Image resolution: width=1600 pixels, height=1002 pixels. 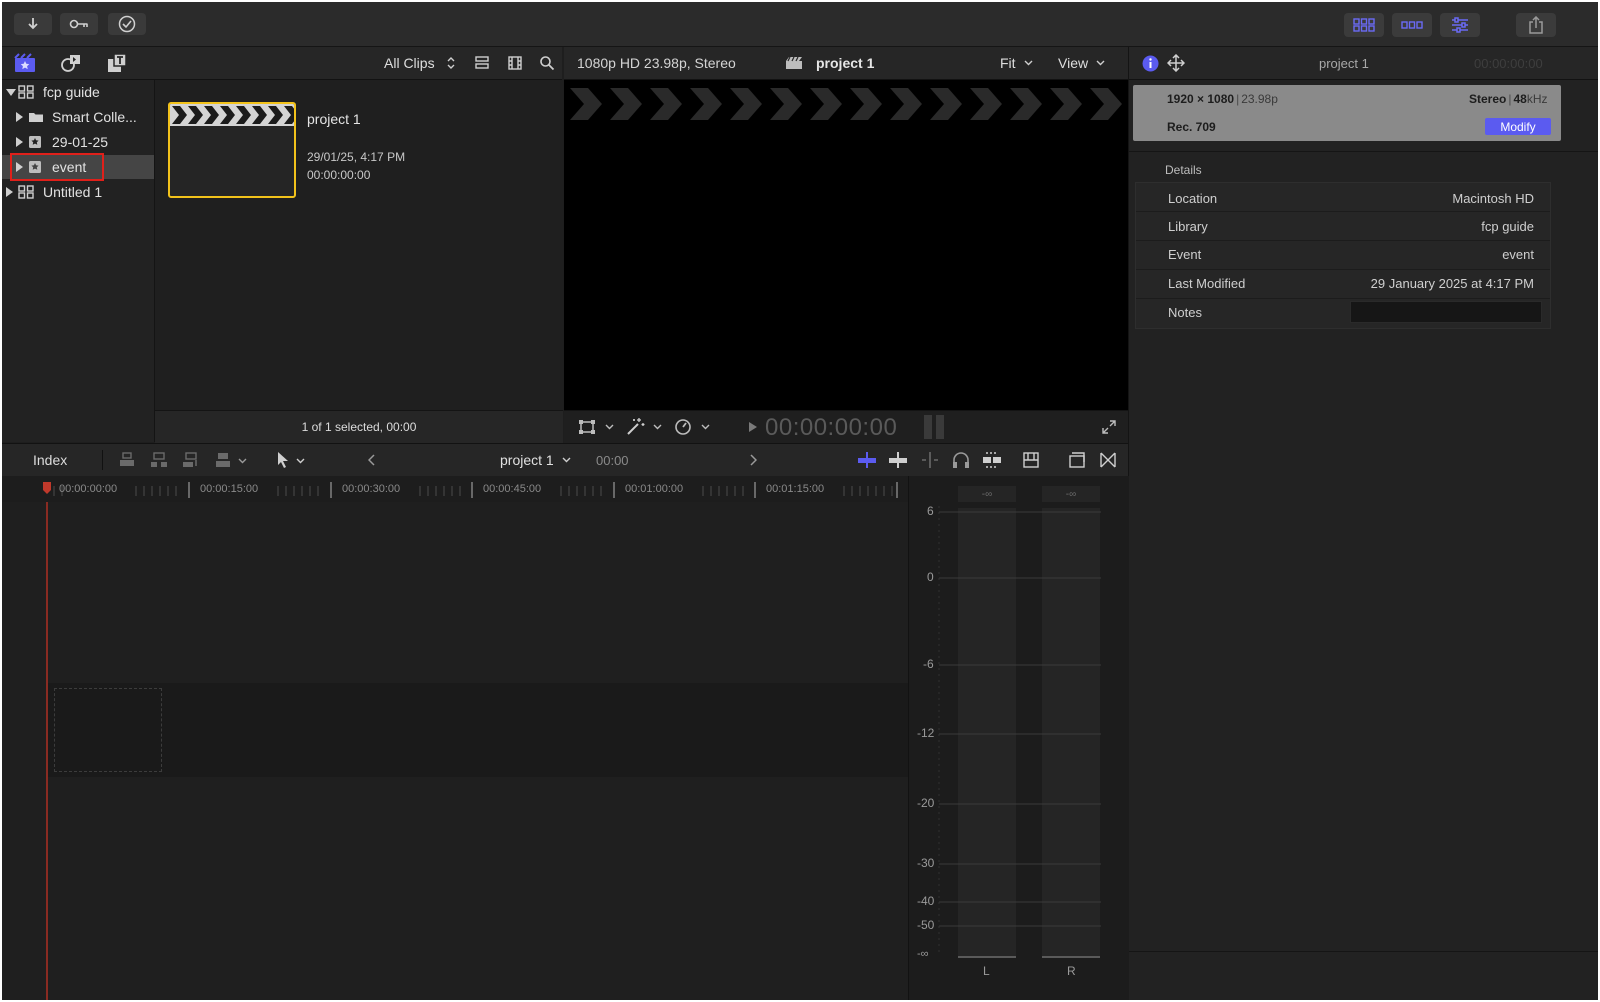 What do you see at coordinates (1081, 63) in the screenshot?
I see `viewer-view-dropdown: View` at bounding box center [1081, 63].